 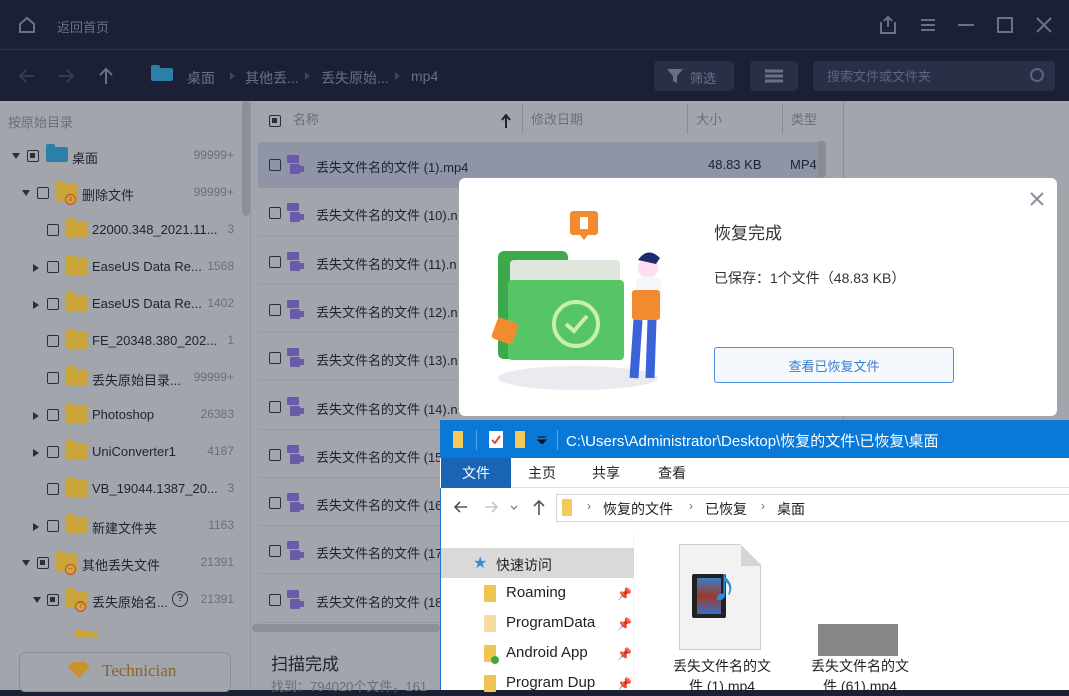 I want to click on share-icon, so click(x=888, y=25).